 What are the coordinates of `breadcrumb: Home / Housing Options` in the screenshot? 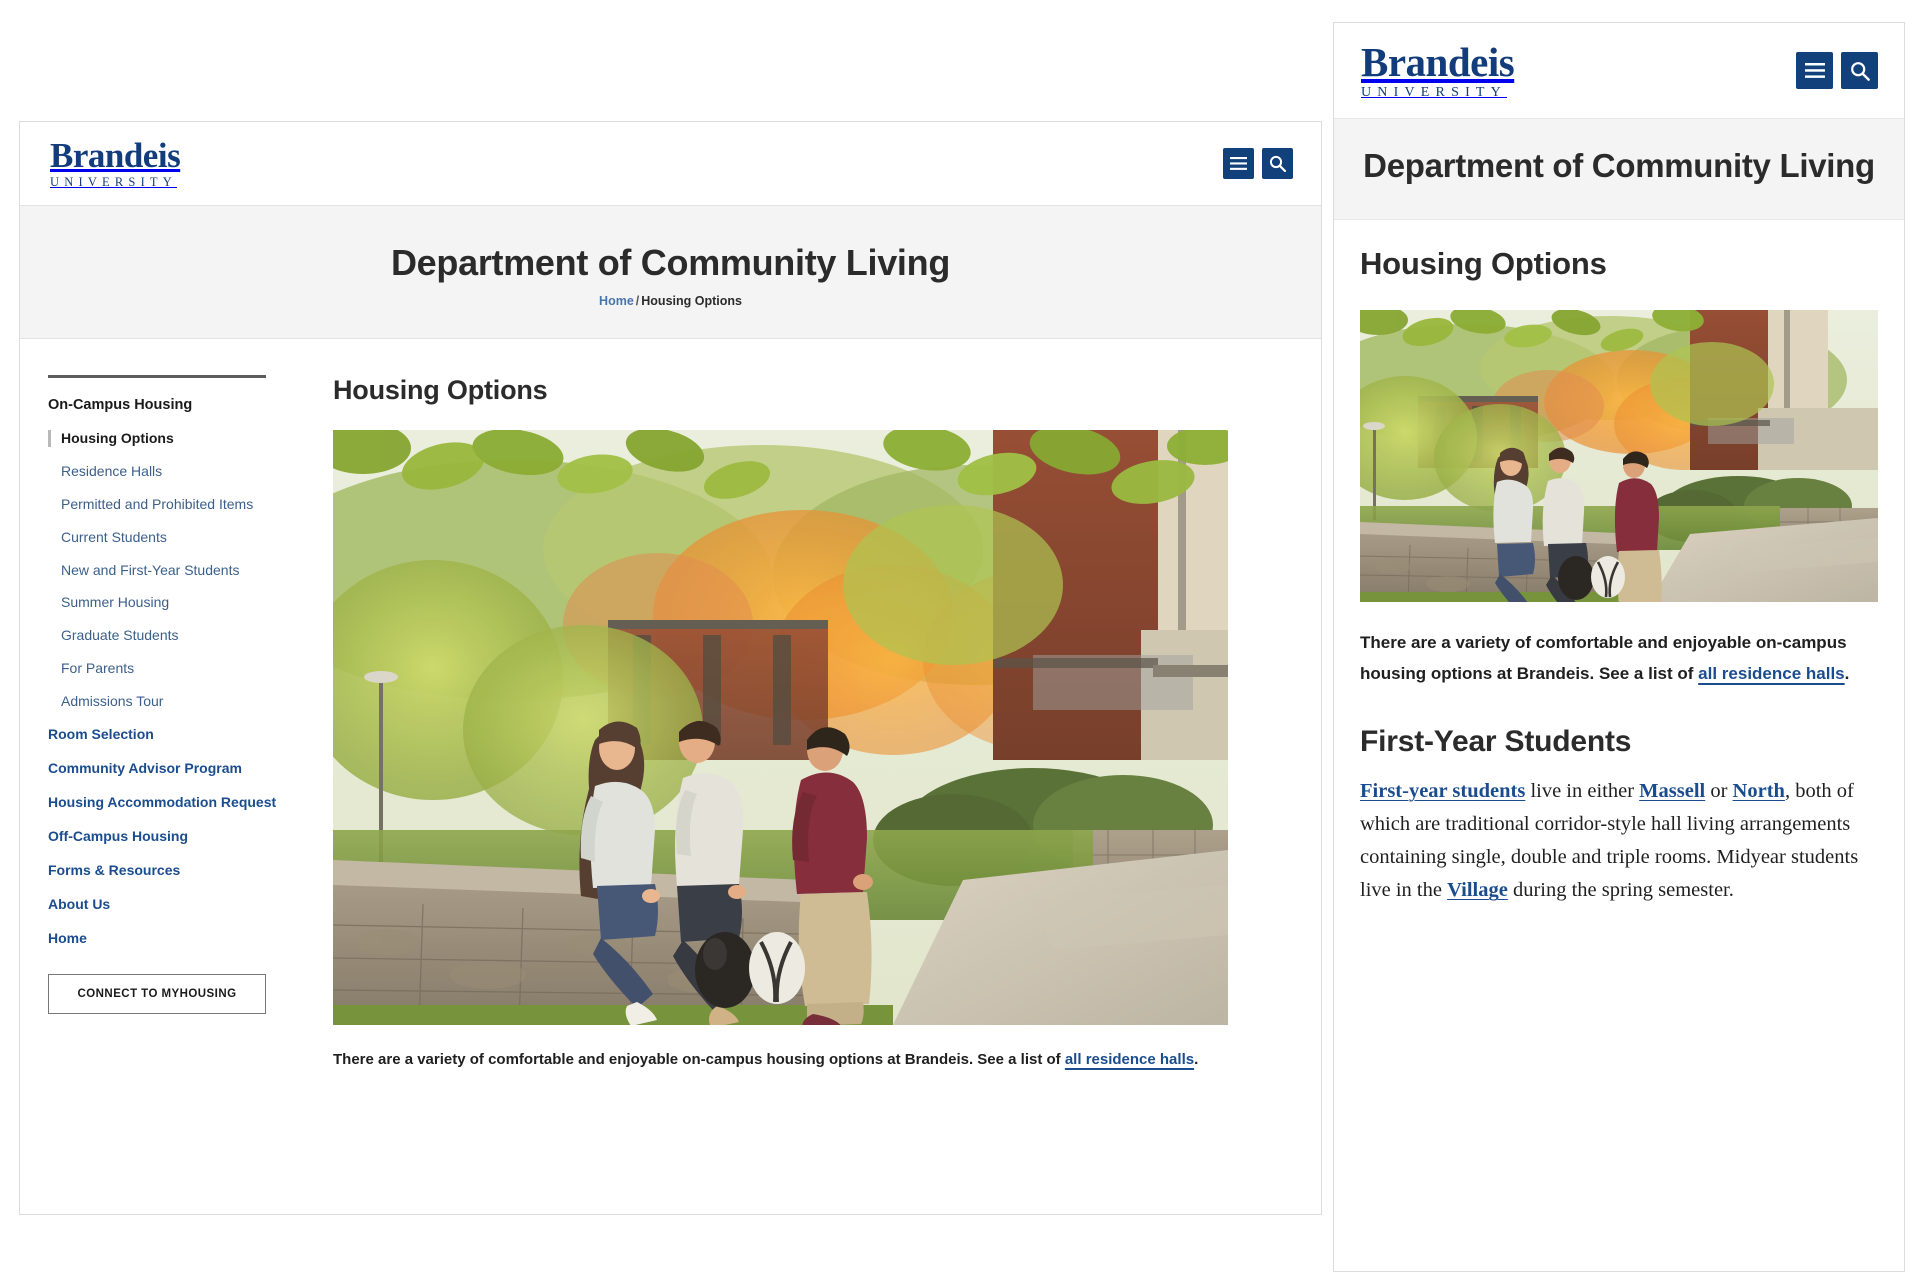 It's located at (670, 301).